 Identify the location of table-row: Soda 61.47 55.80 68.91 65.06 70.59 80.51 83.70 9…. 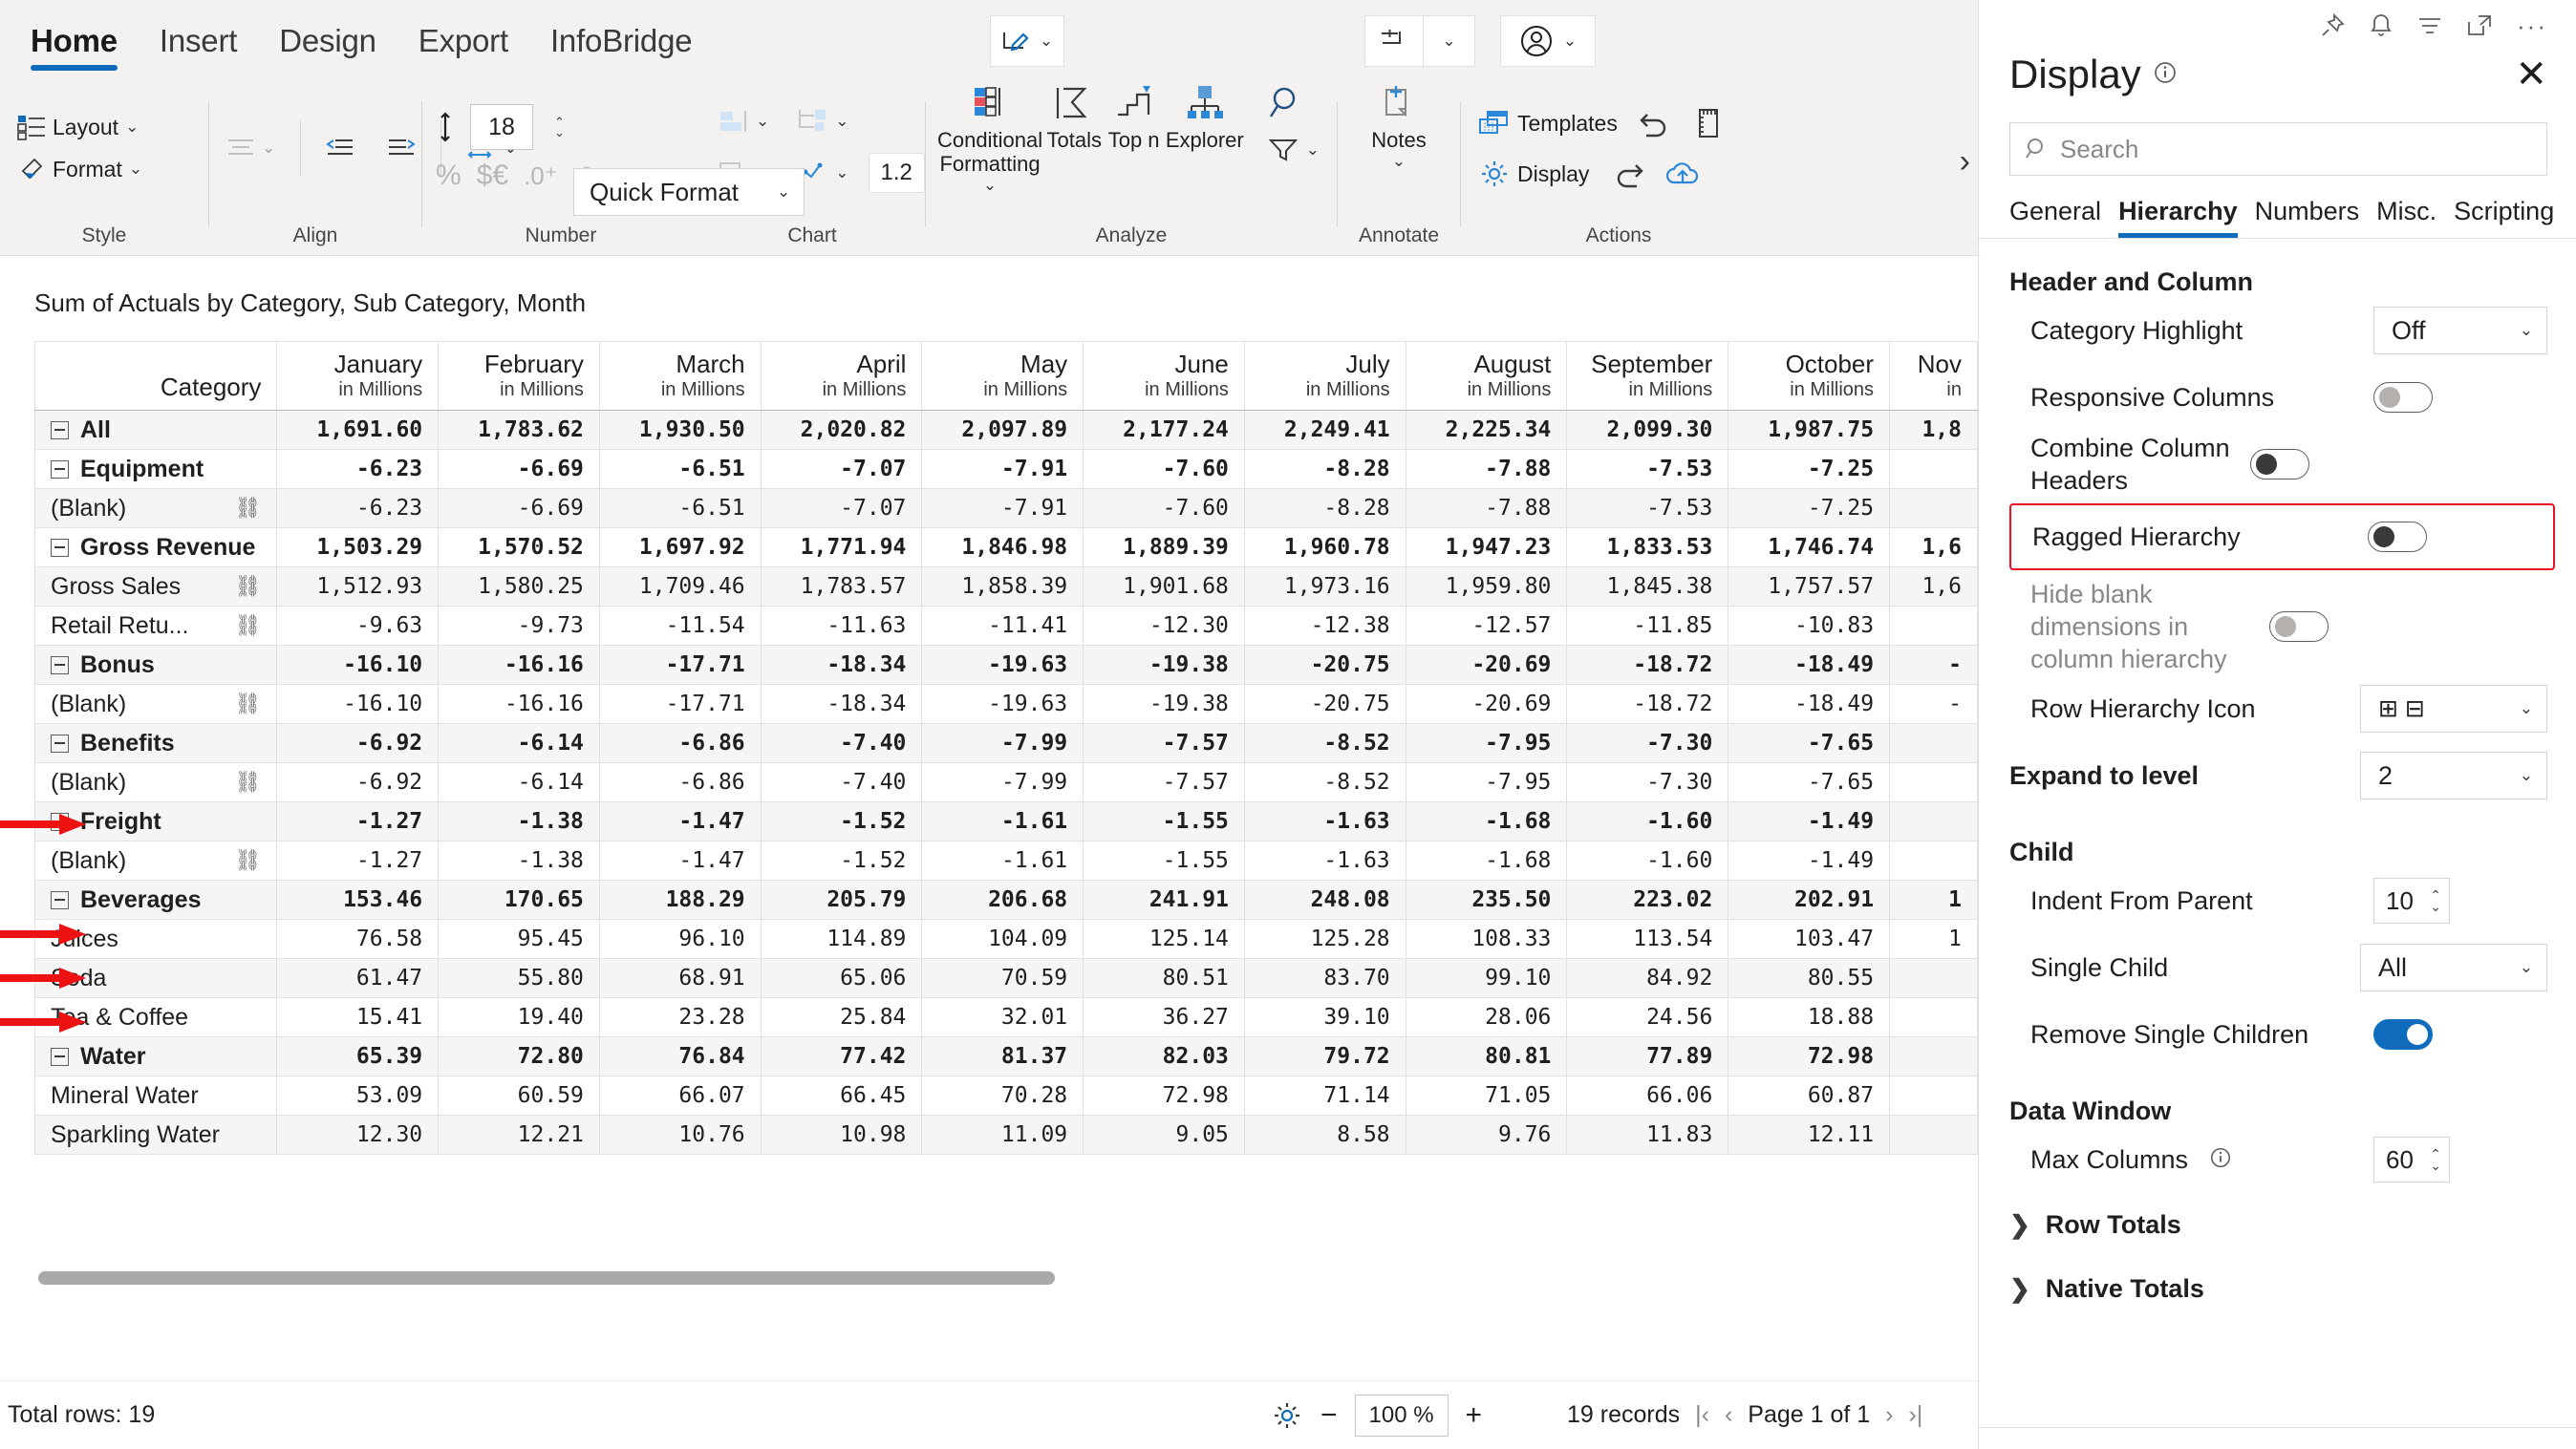
(1005, 978).